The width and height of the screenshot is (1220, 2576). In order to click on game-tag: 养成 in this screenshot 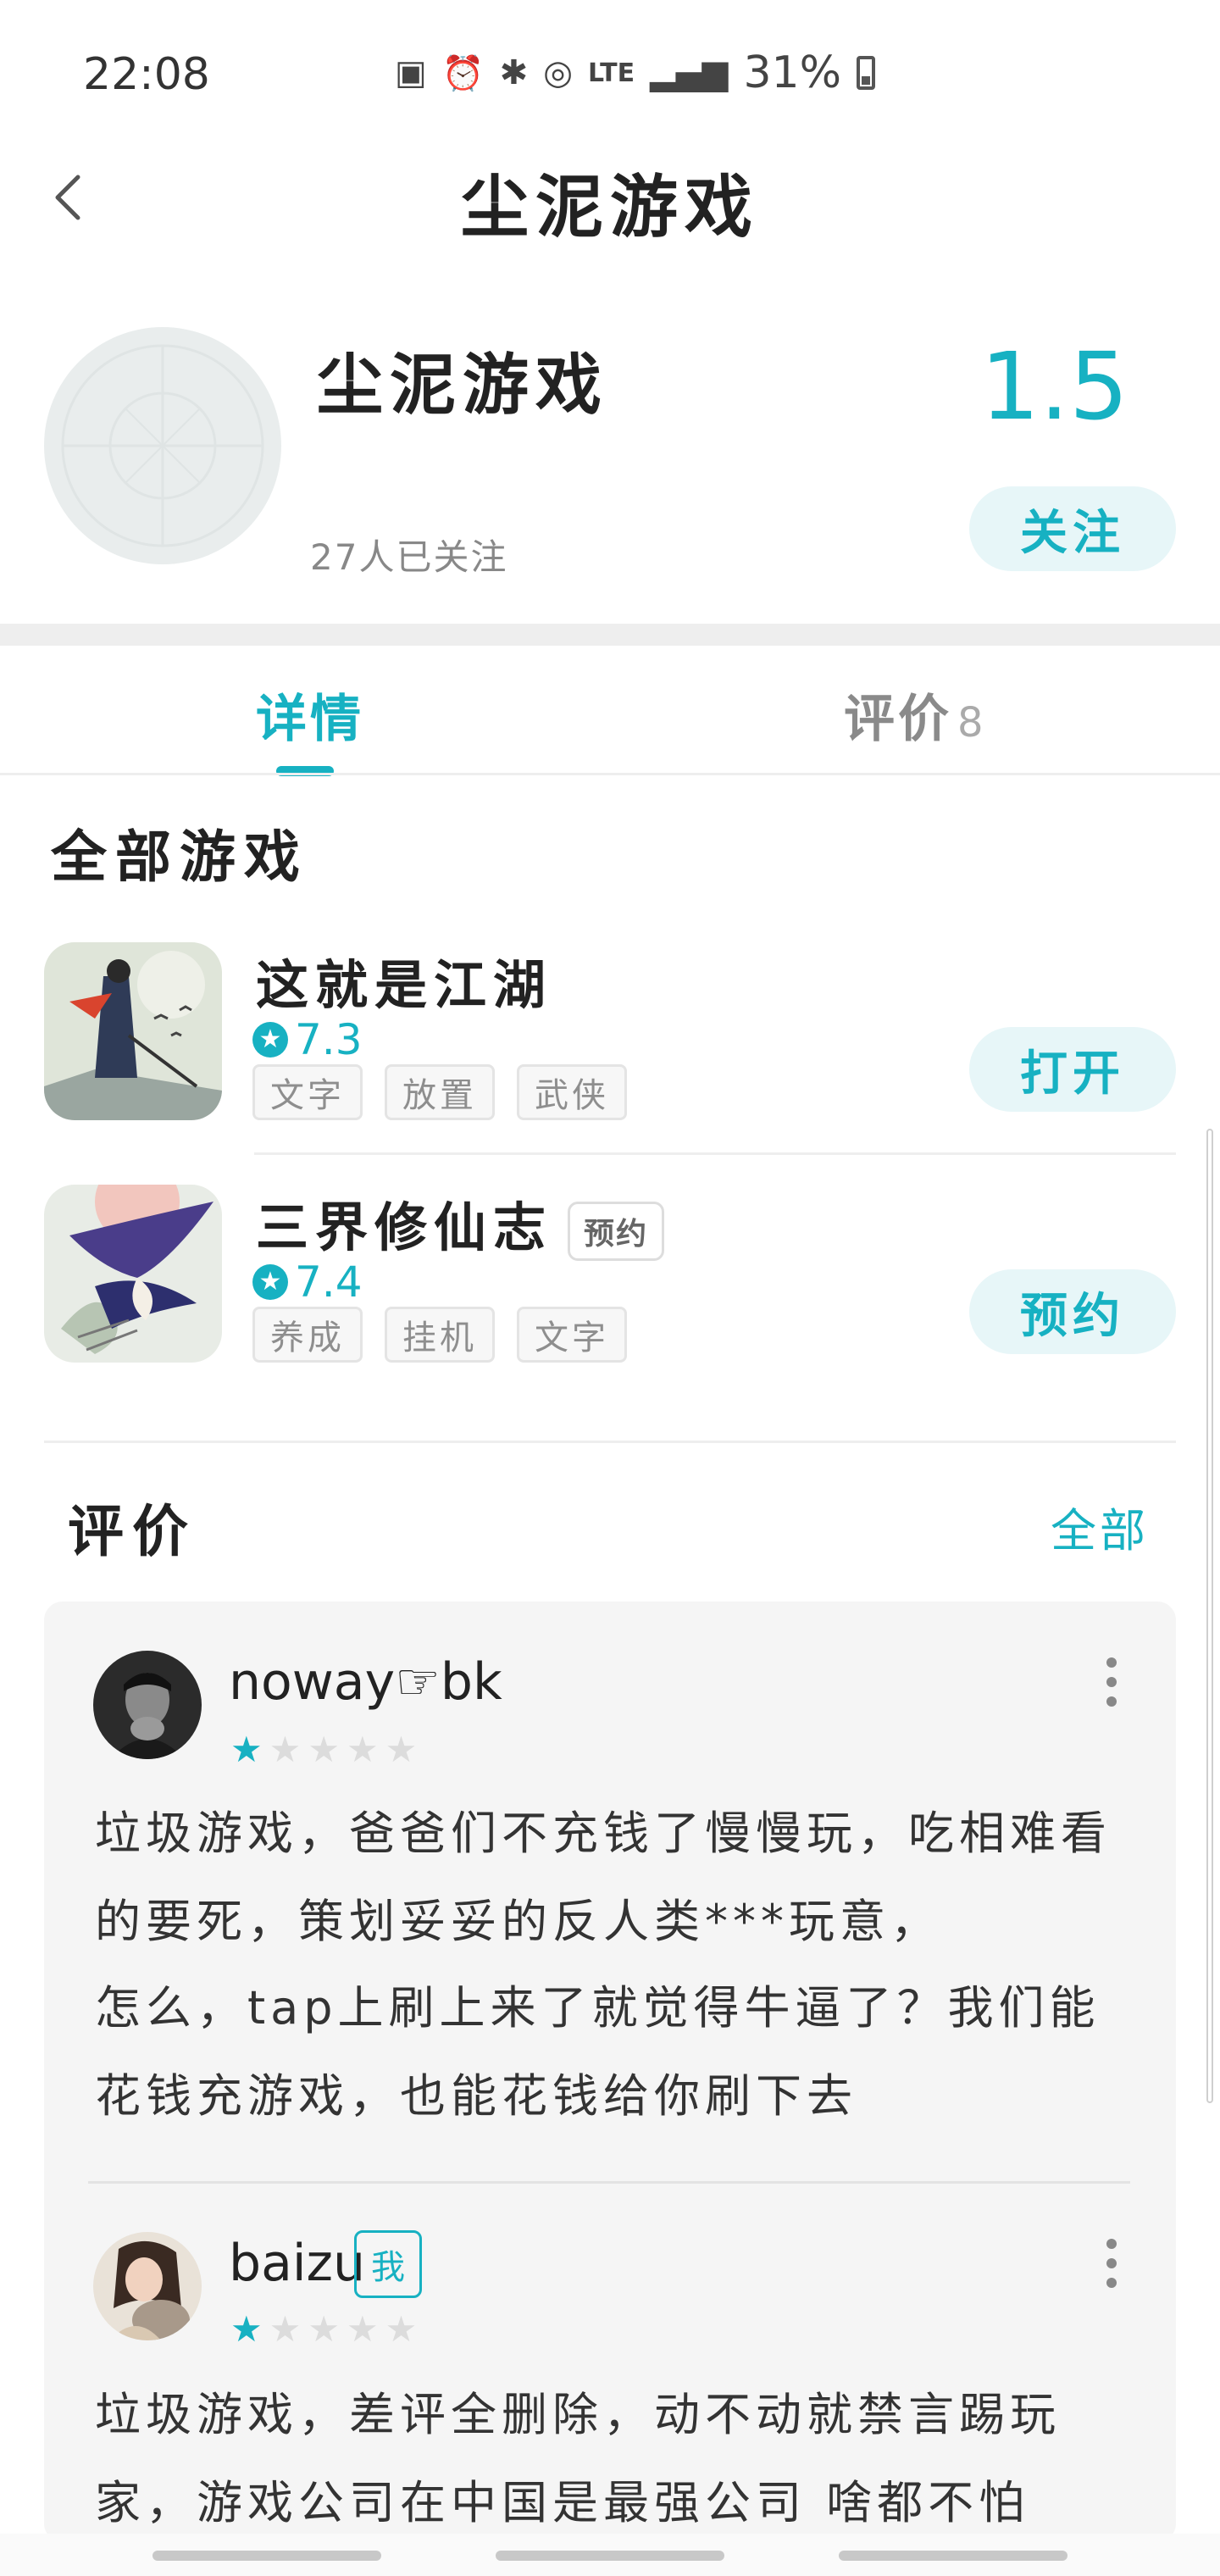, I will do `click(307, 1335)`.